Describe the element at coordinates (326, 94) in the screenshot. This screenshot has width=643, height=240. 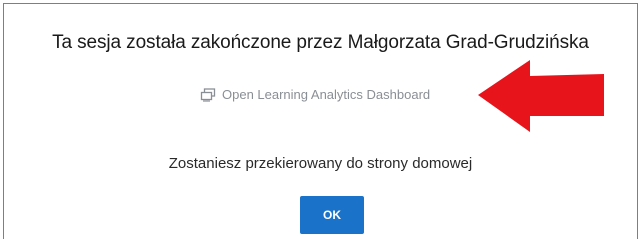
I see `dashboard-link-label: Open Learning Analytics Dashboard` at that location.